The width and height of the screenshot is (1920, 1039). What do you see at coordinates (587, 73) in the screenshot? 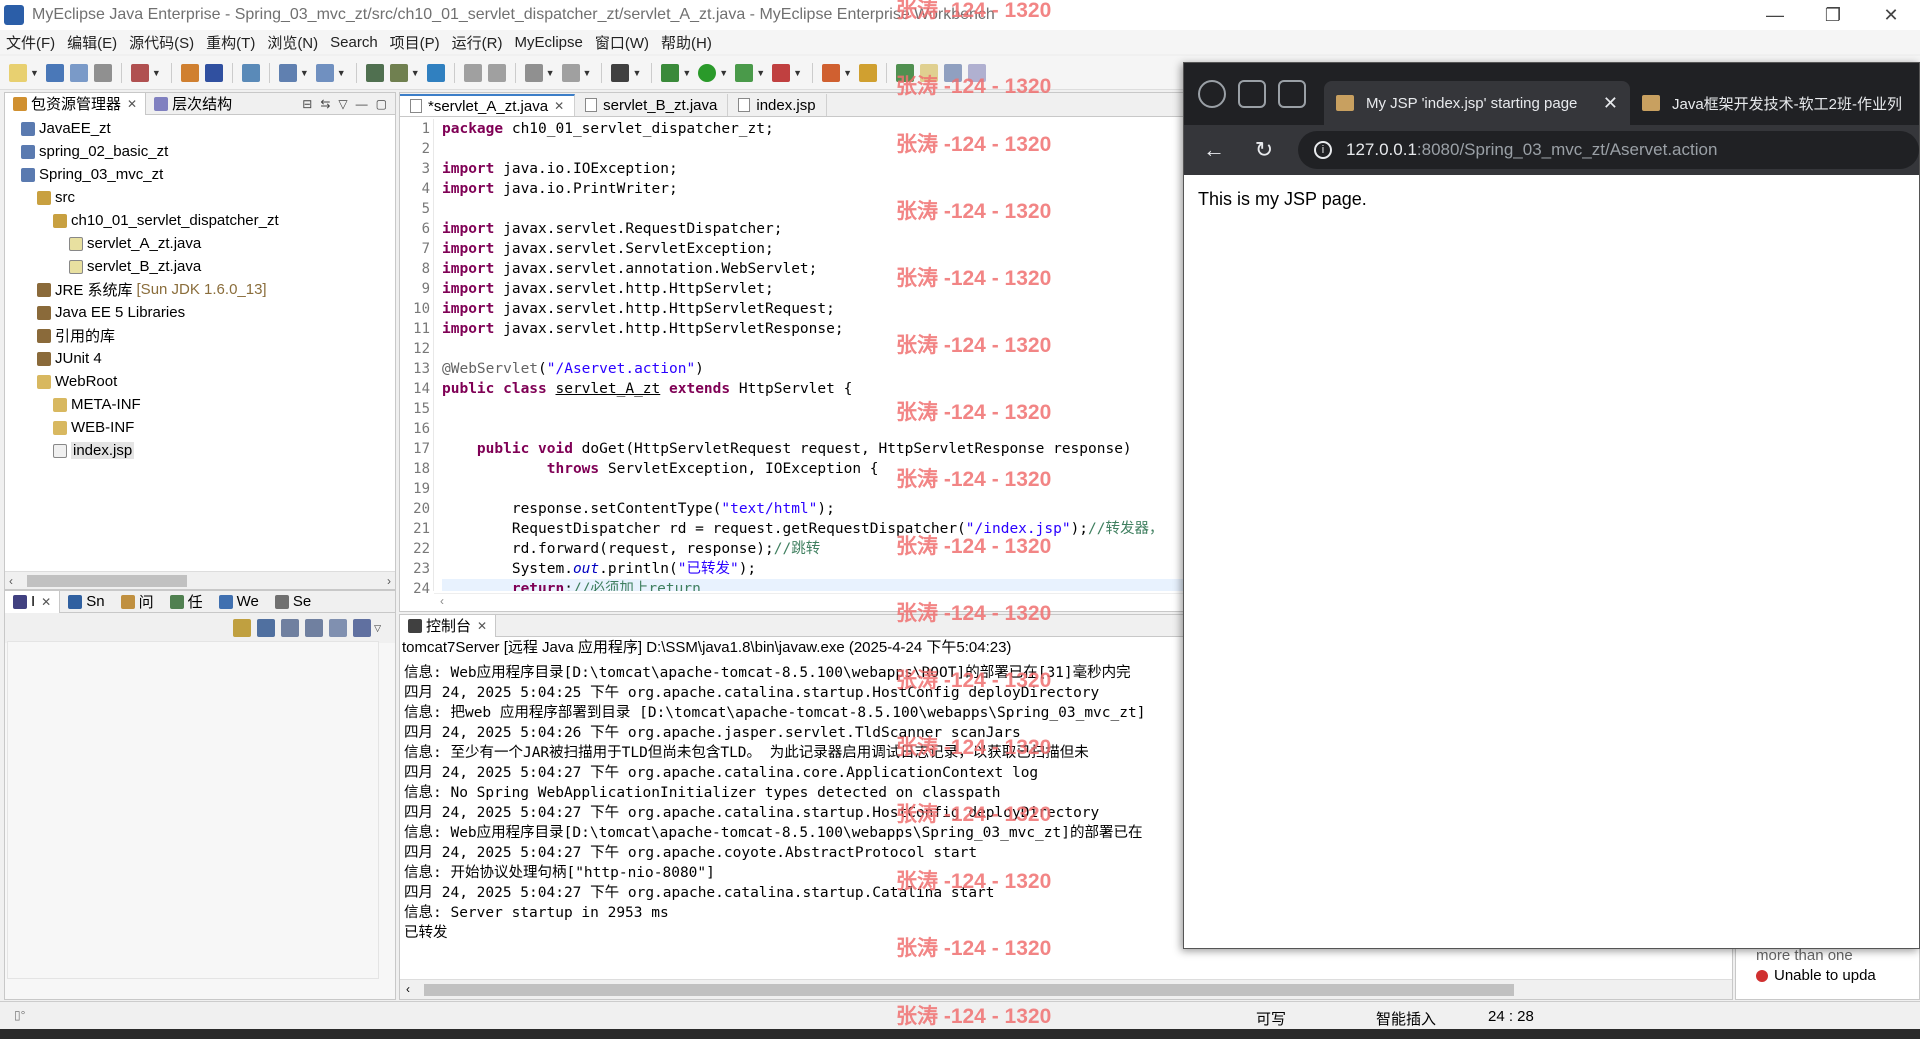
I see `profile-dropdown-icon: ▼` at bounding box center [587, 73].